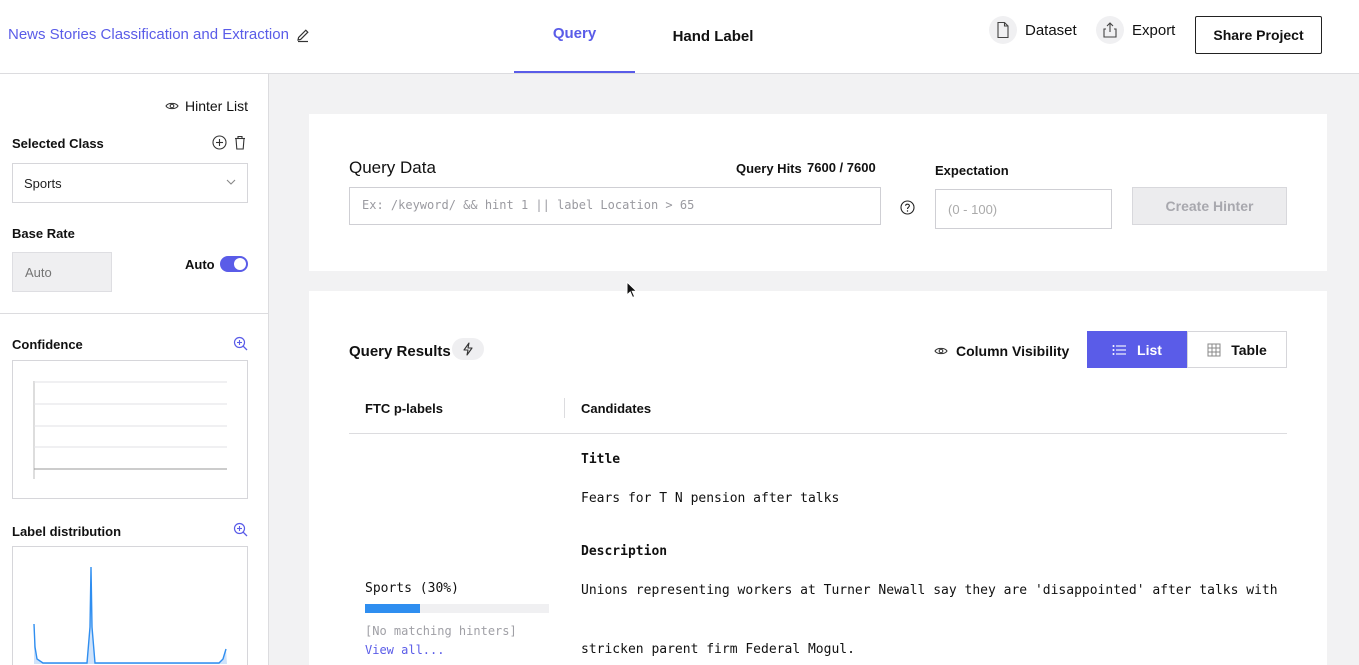 This screenshot has width=1359, height=665. Describe the element at coordinates (457, 608) in the screenshot. I see `plabel-progress-bar` at that location.